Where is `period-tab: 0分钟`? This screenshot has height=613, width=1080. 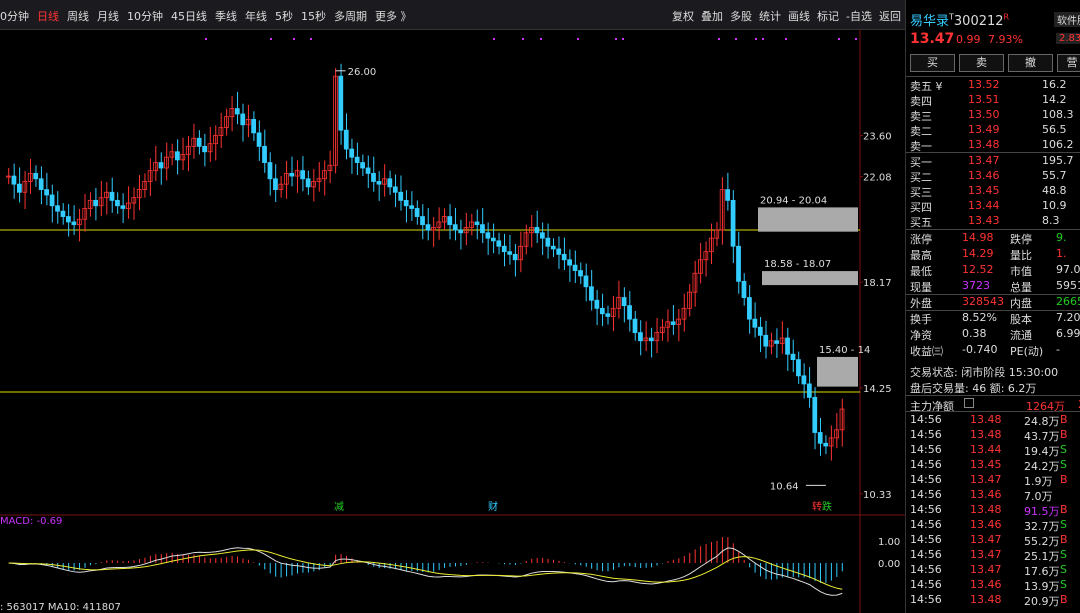 period-tab: 0分钟 is located at coordinates (14, 16).